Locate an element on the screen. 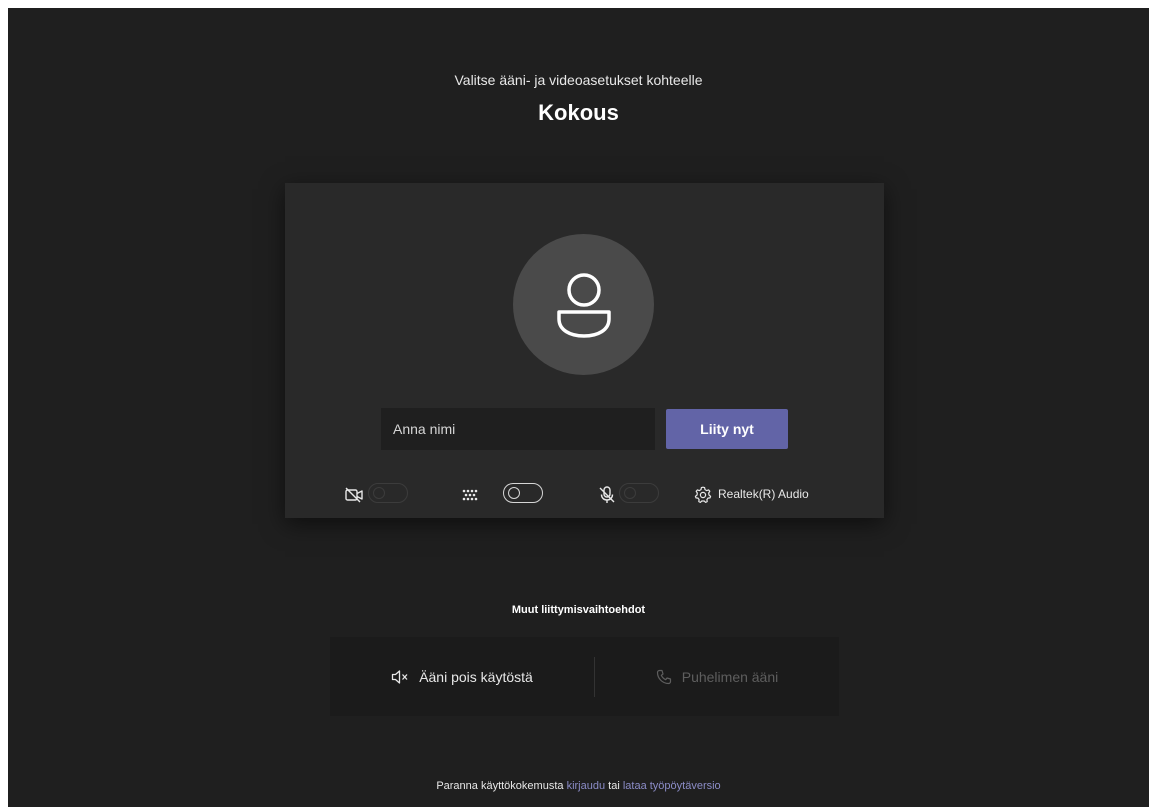  camera-off-icon is located at coordinates (354, 495).